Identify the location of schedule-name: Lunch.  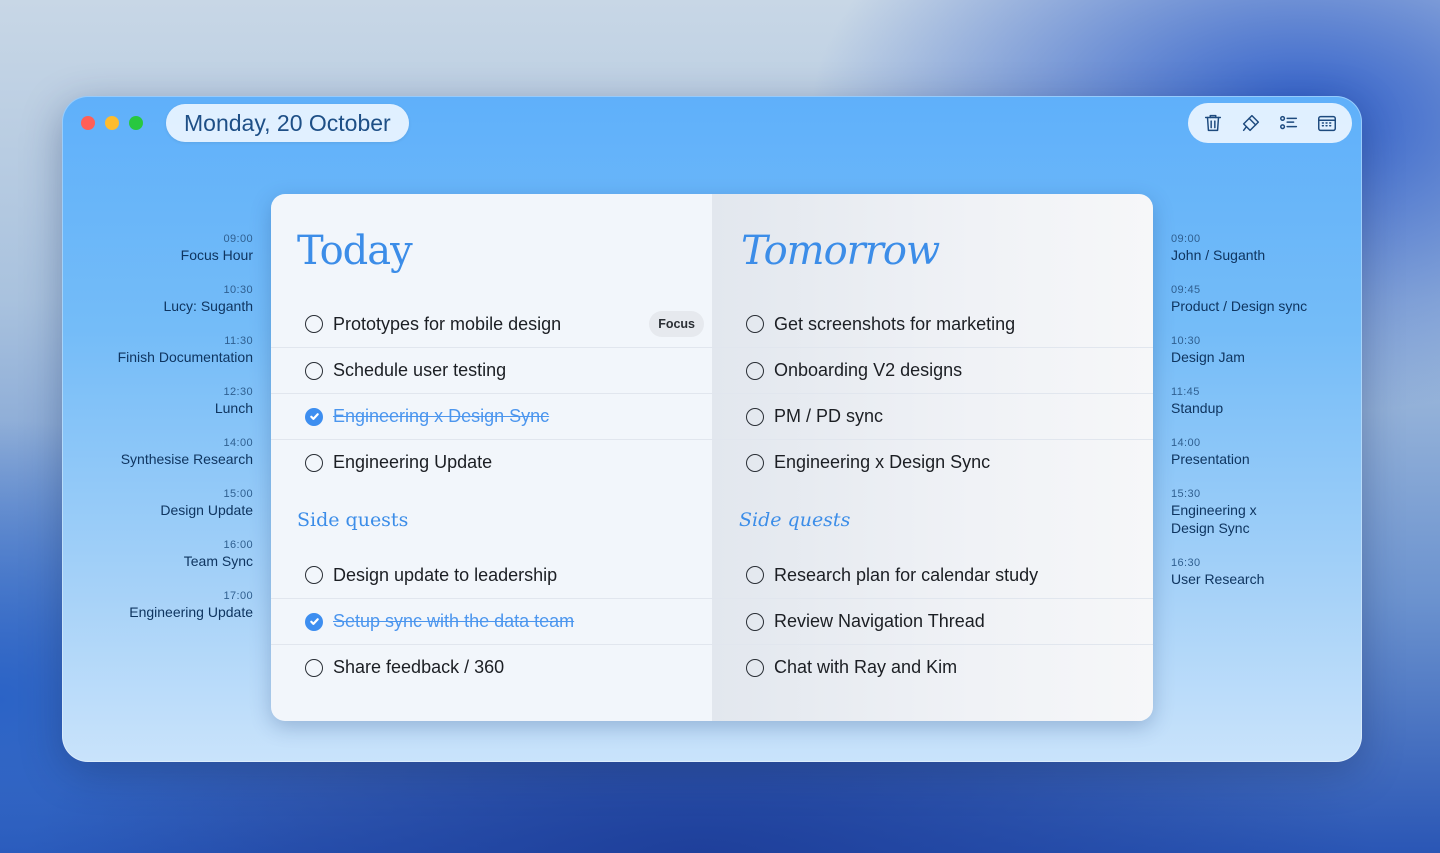
(233, 408).